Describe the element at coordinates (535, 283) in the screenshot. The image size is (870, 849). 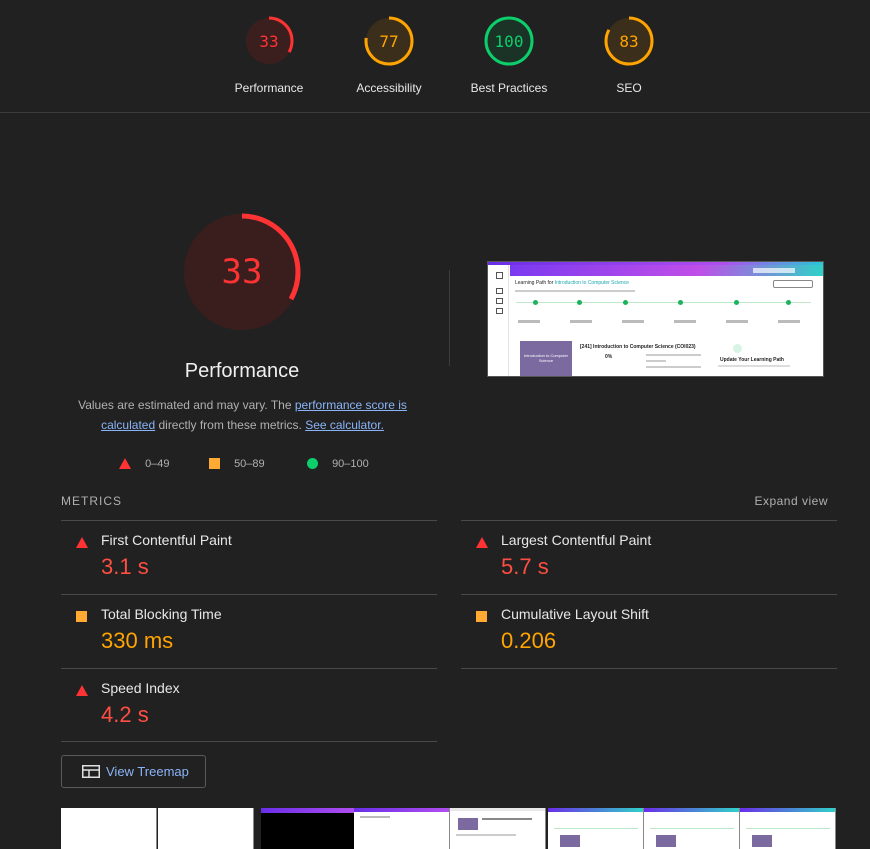
I see `thumb-heading-prefix: Learning Path for` at that location.